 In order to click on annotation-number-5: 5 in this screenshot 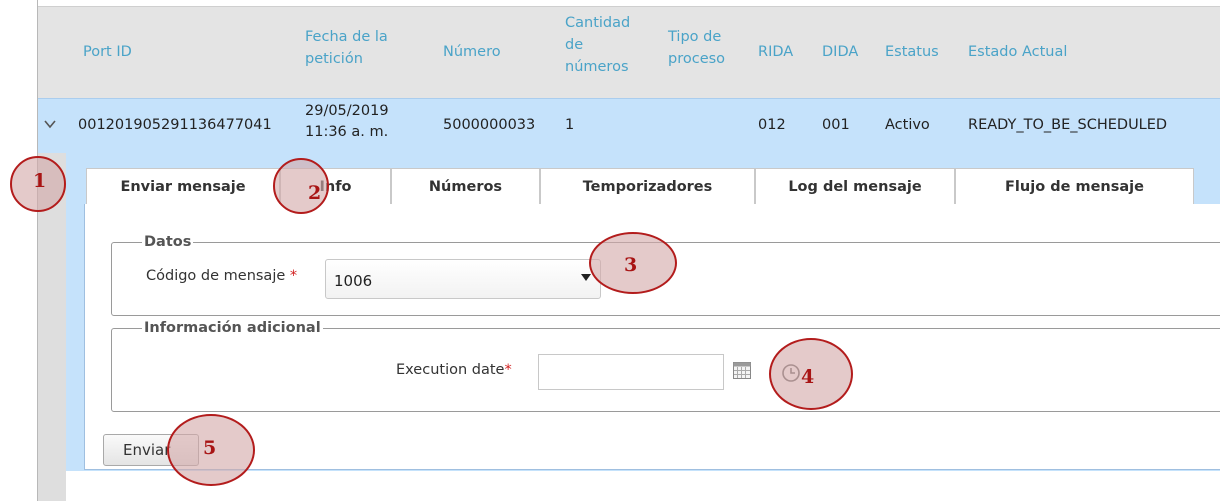, I will do `click(210, 448)`.